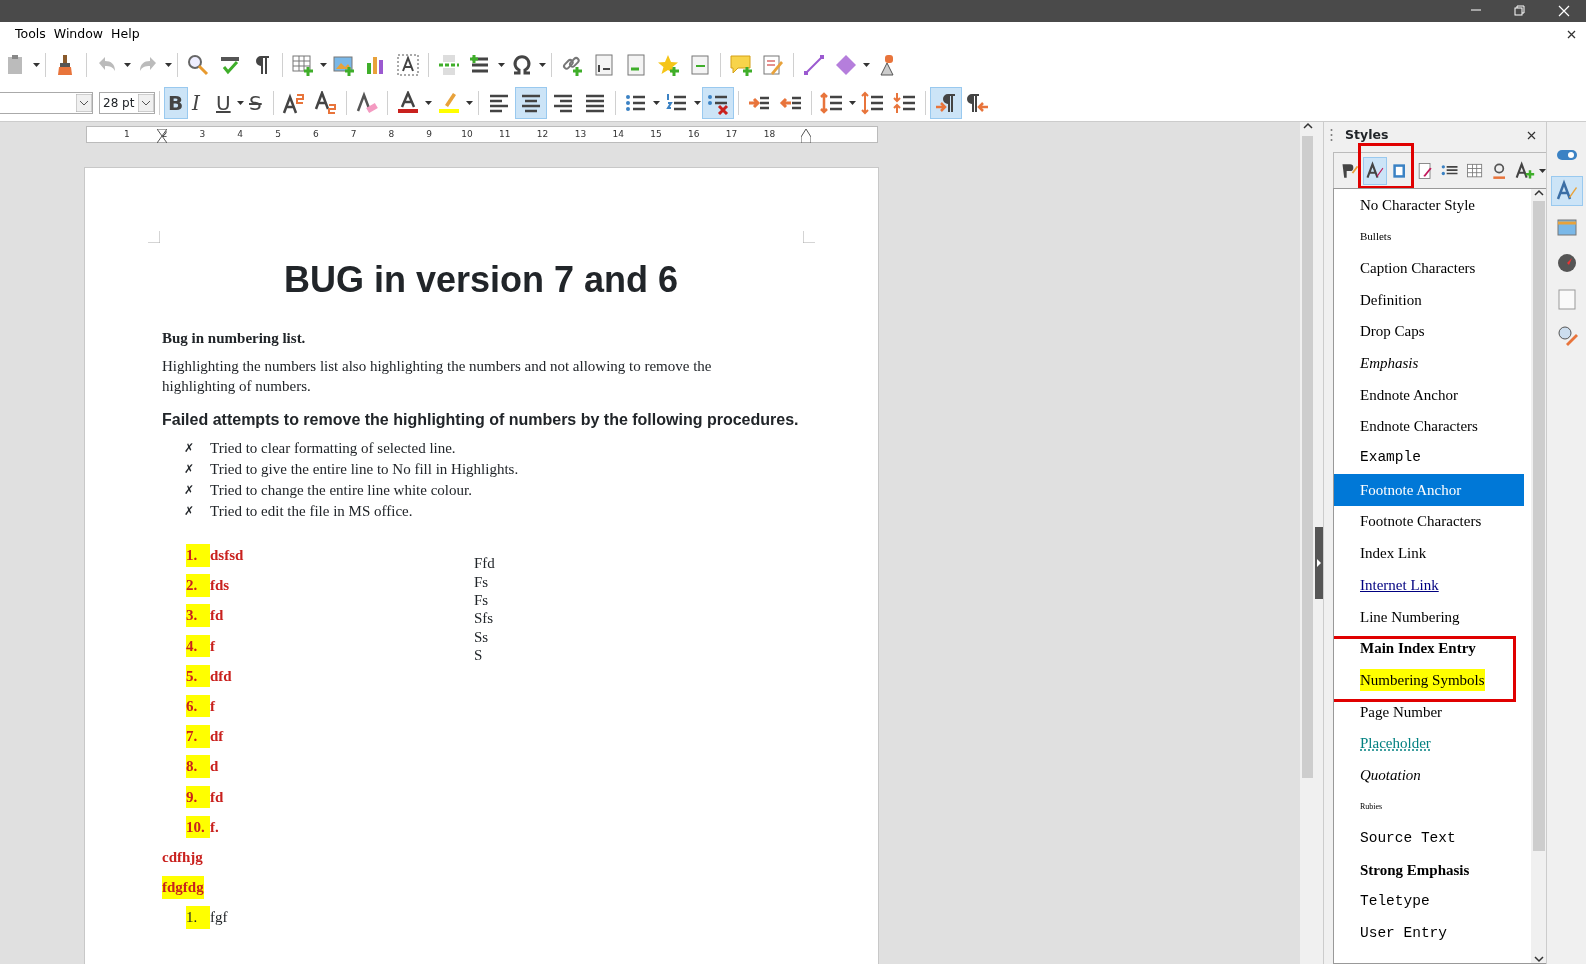 Image resolution: width=1586 pixels, height=964 pixels. Describe the element at coordinates (202, 134) in the screenshot. I see `ruler-number: 3` at that location.